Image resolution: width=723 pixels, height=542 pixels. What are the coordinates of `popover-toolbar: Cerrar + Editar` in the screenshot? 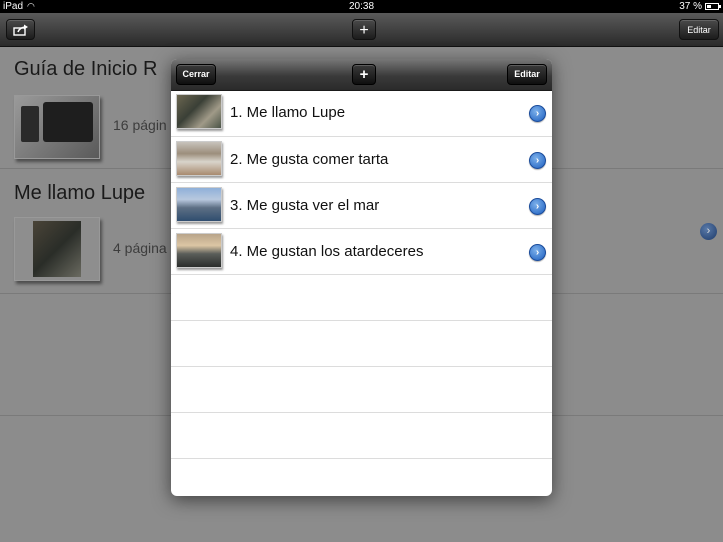 It's located at (361, 75).